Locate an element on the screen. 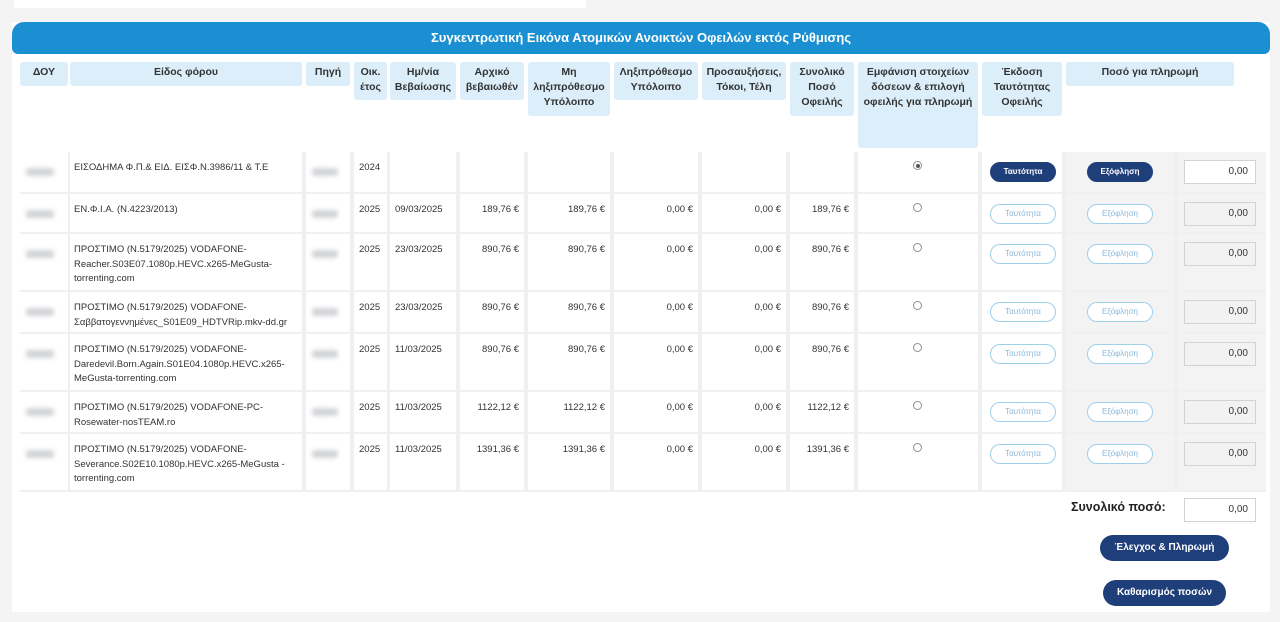 The image size is (1280, 622). header-prosaux: Προσαυξήσεις, Τόκοι, Τέλη is located at coordinates (744, 81).